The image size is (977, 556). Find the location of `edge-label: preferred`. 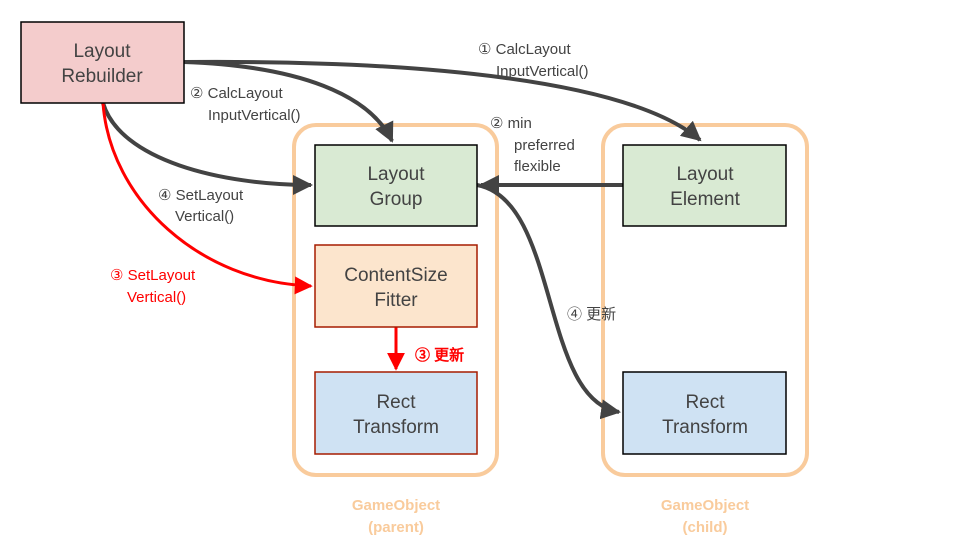

edge-label: preferred is located at coordinates (544, 145).